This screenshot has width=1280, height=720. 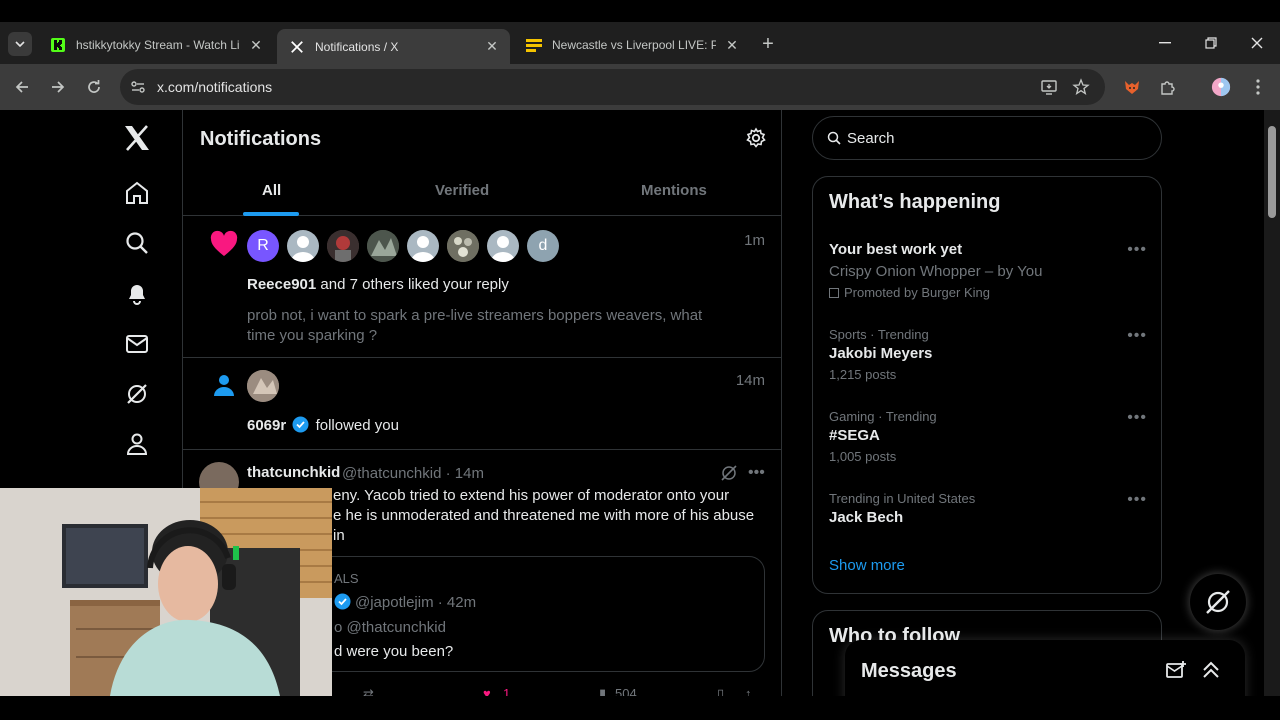 I want to click on search-icon, so click(x=834, y=140).